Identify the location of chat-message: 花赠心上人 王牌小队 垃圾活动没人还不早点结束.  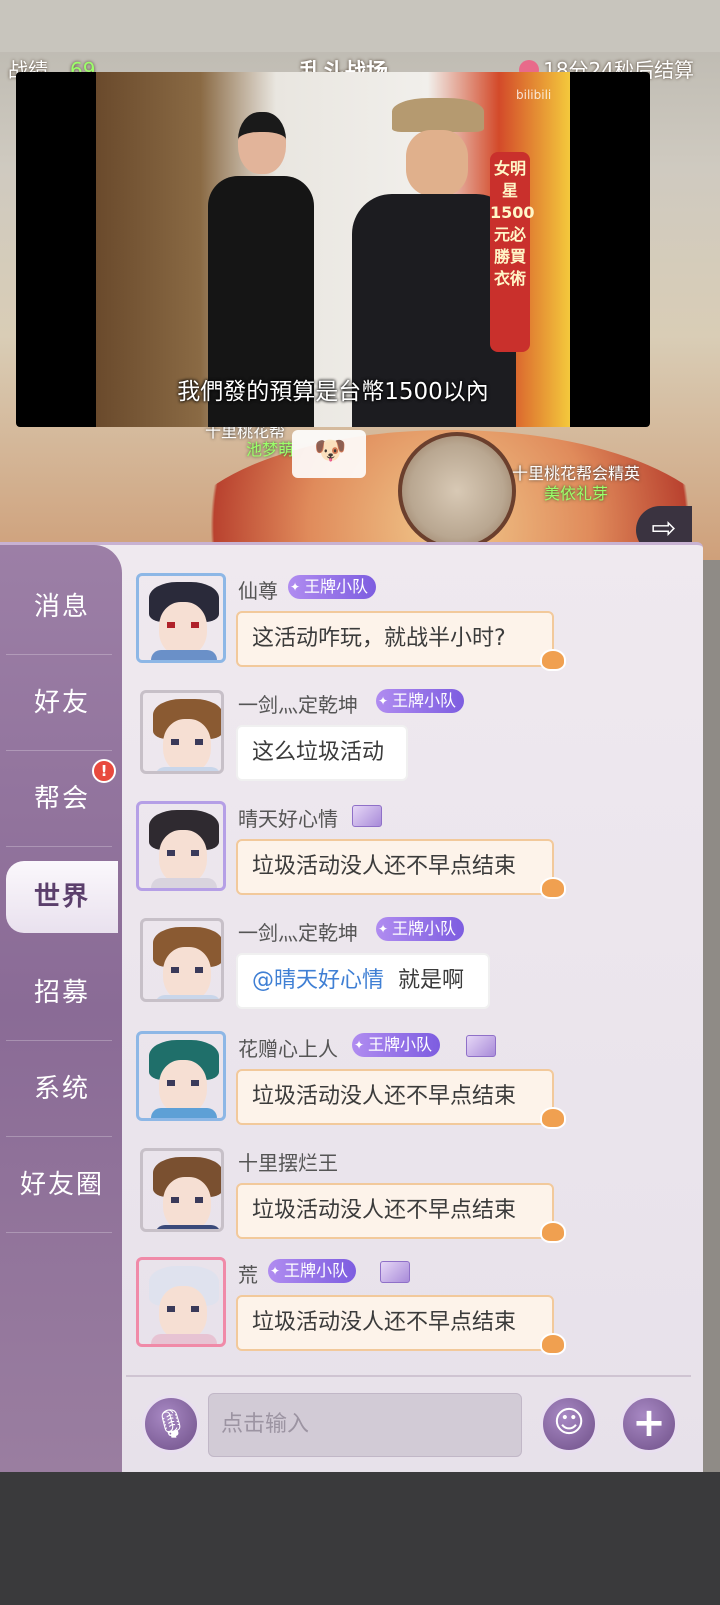
(416, 1081).